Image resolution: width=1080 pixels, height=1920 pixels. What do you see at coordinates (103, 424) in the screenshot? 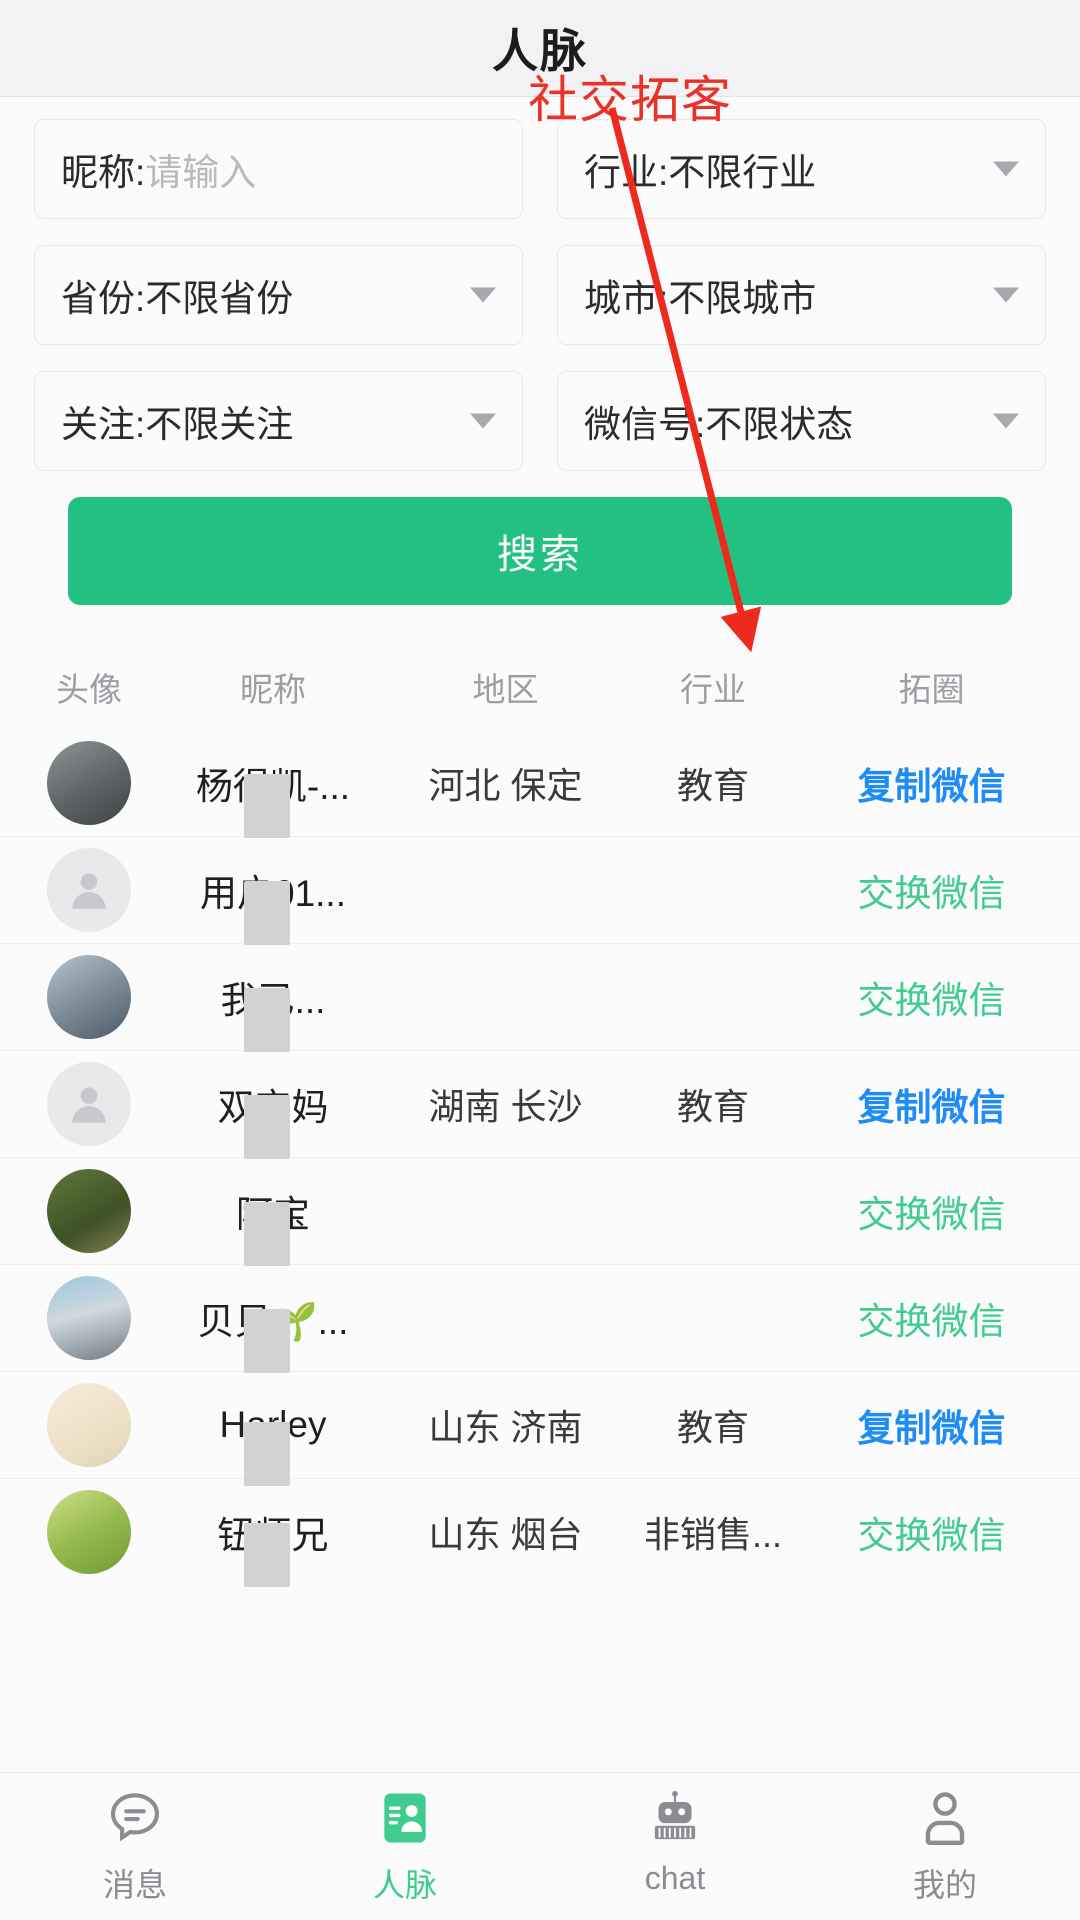
I see `filter-label-follow: 关注:` at bounding box center [103, 424].